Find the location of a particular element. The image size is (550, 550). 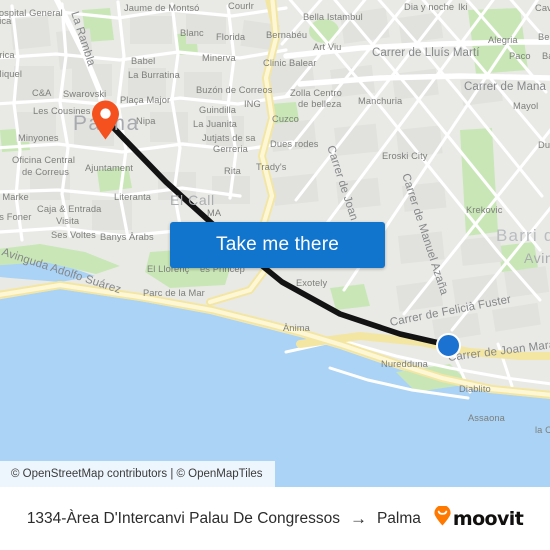

take-me-there-button: Take me there is located at coordinates (277, 245).